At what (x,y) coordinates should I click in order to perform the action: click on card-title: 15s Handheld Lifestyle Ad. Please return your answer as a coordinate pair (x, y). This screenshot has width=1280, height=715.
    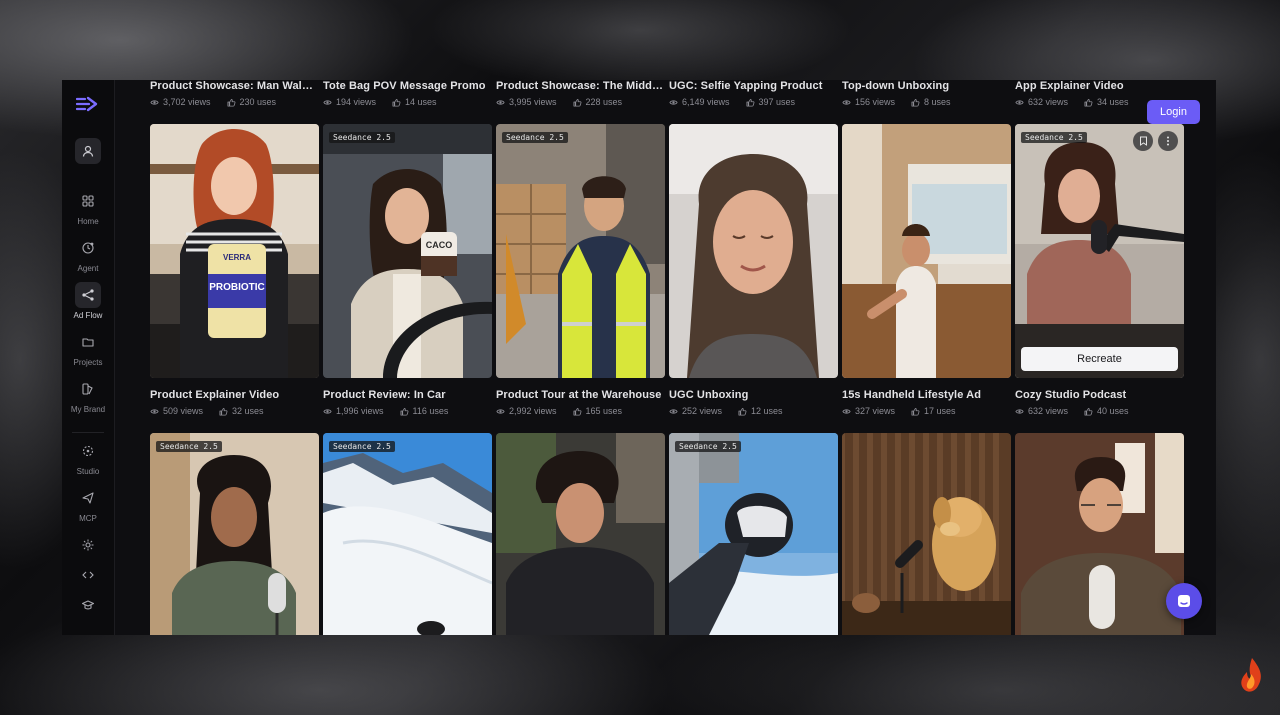
    Looking at the image, I should click on (926, 395).